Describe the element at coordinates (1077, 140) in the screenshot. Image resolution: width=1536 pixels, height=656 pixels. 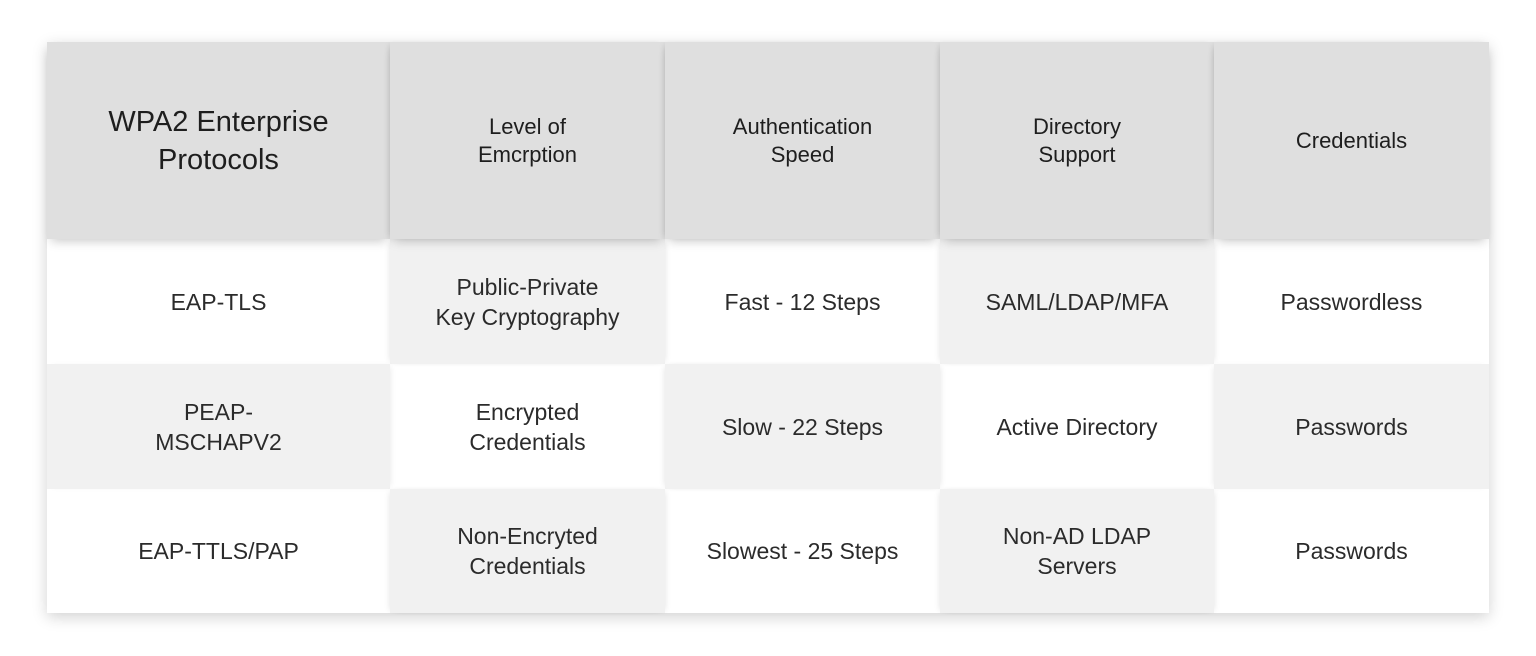
I see `header-directory-support: Directory Support` at that location.